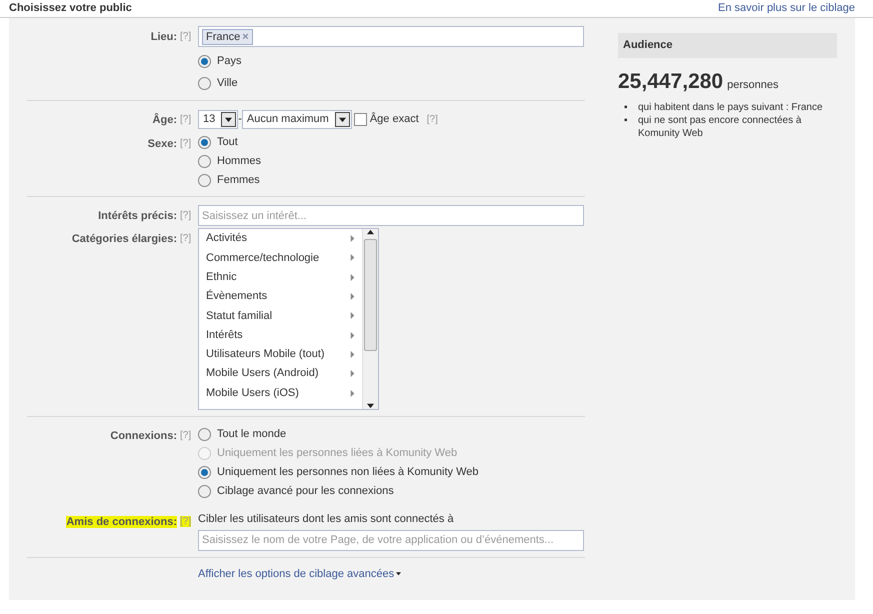  I want to click on category-item: Intérêts, so click(280, 335).